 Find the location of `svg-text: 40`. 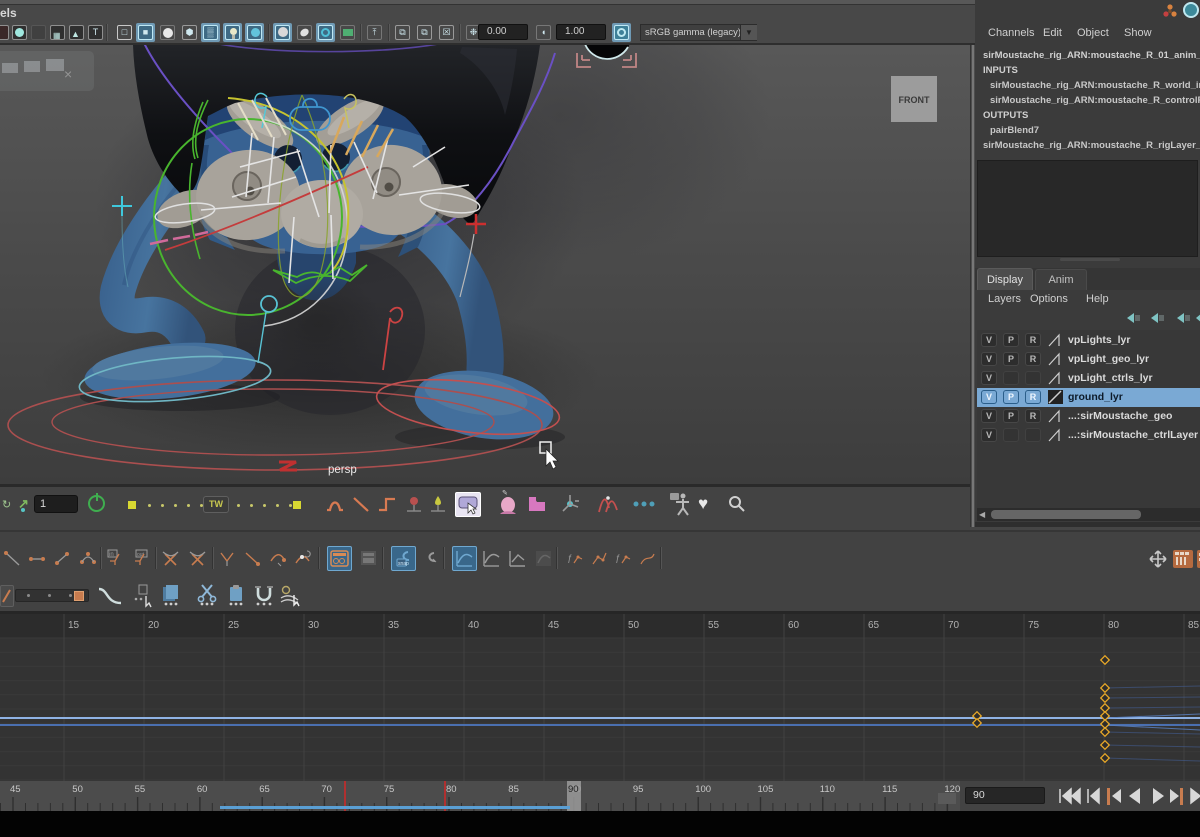

svg-text: 40 is located at coordinates (474, 625).